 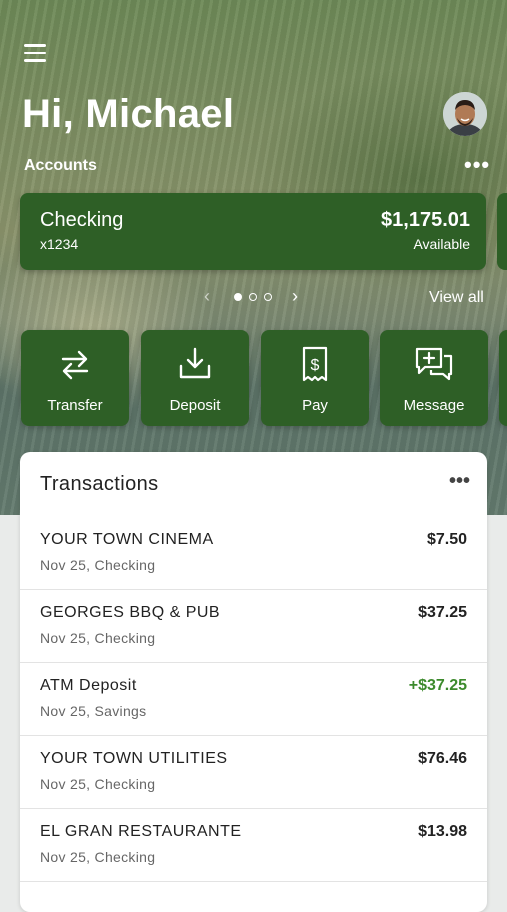 What do you see at coordinates (134, 758) in the screenshot?
I see `transaction-merchant: YOUR TOWN UTILITIES` at bounding box center [134, 758].